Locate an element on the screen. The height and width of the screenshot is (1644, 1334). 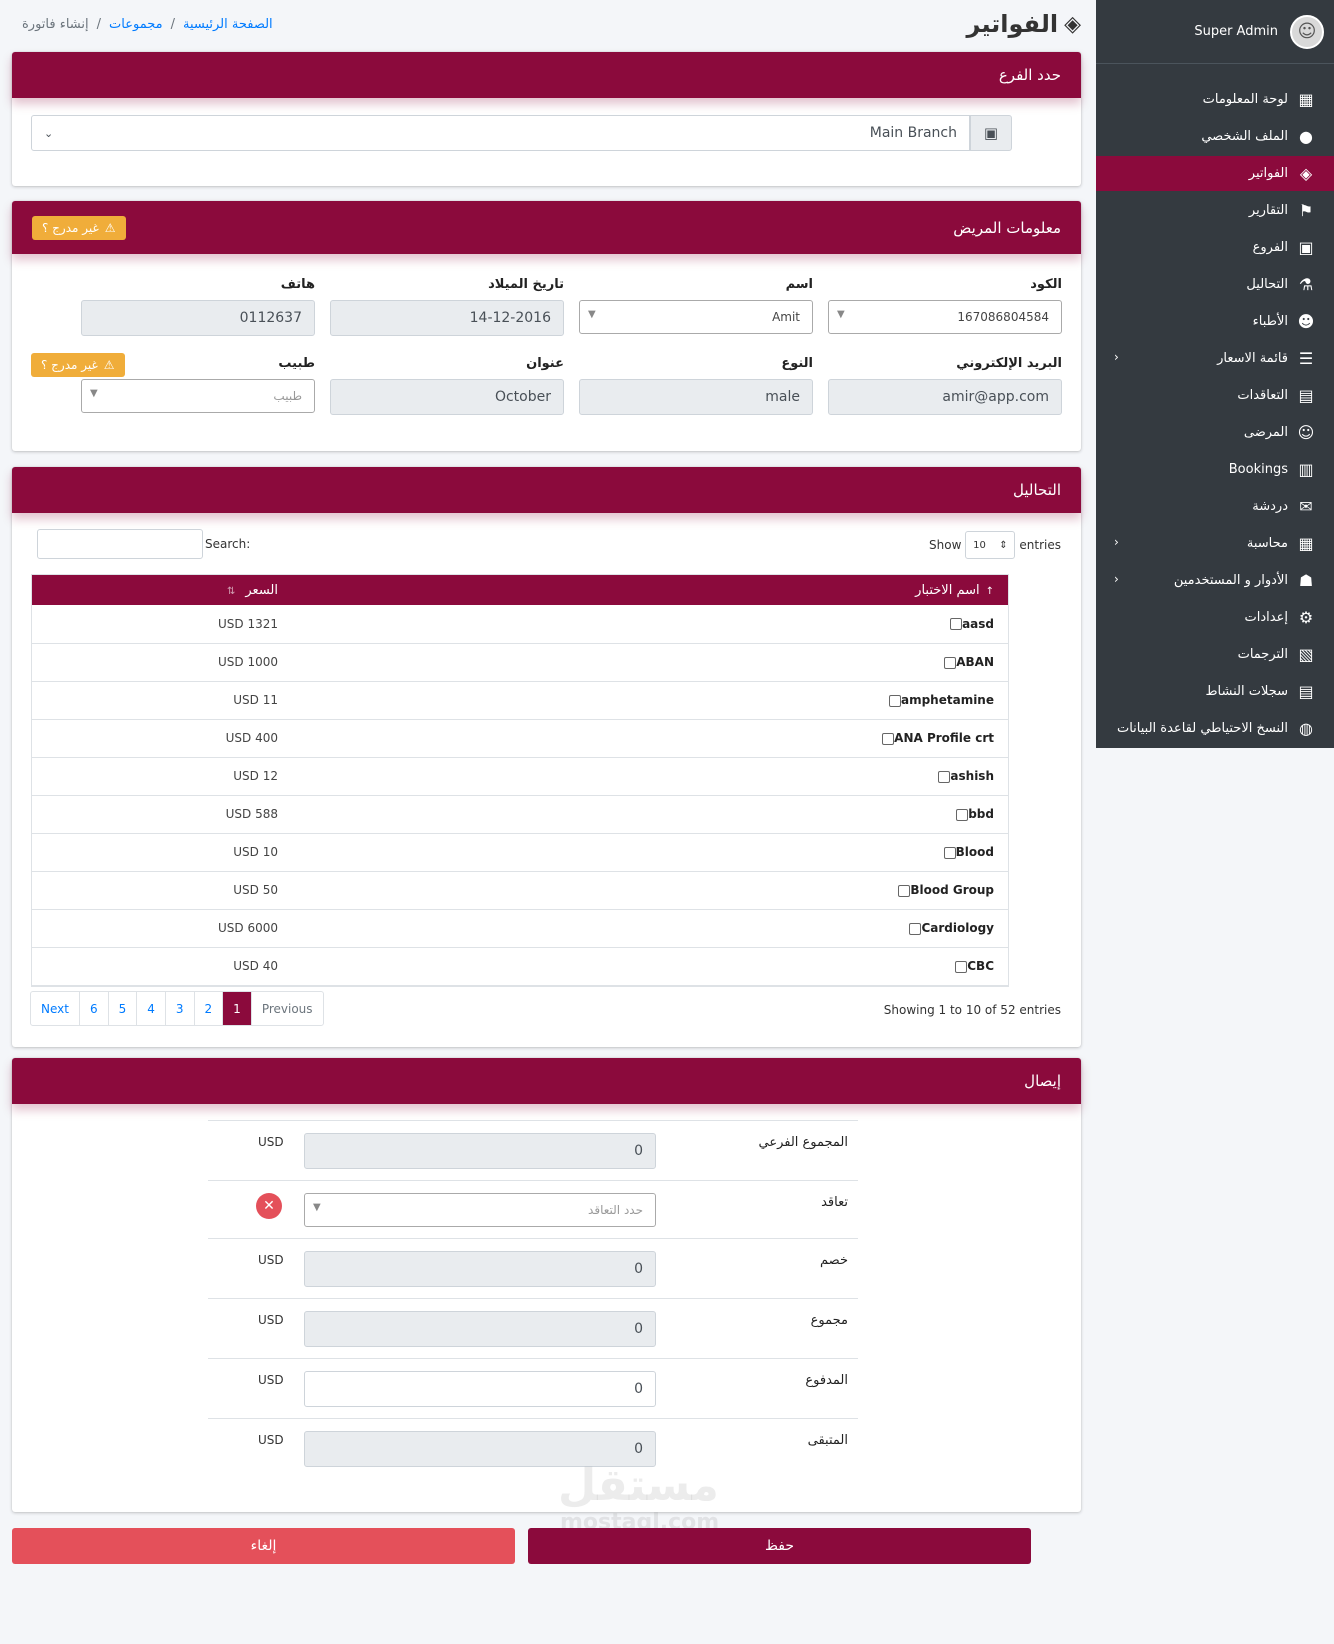
page-length-select: 10 ⇕ is located at coordinates (990, 545).